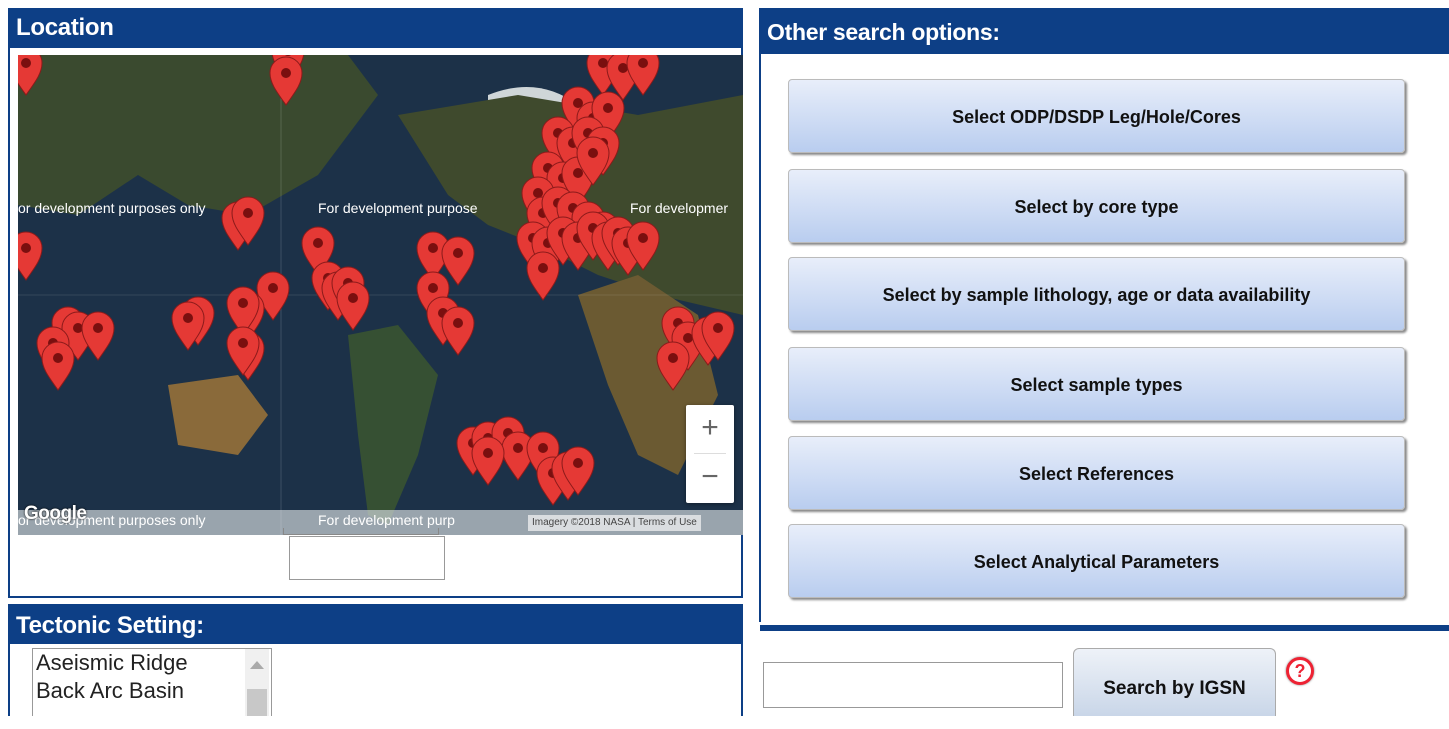  I want to click on location-input, so click(367, 558).